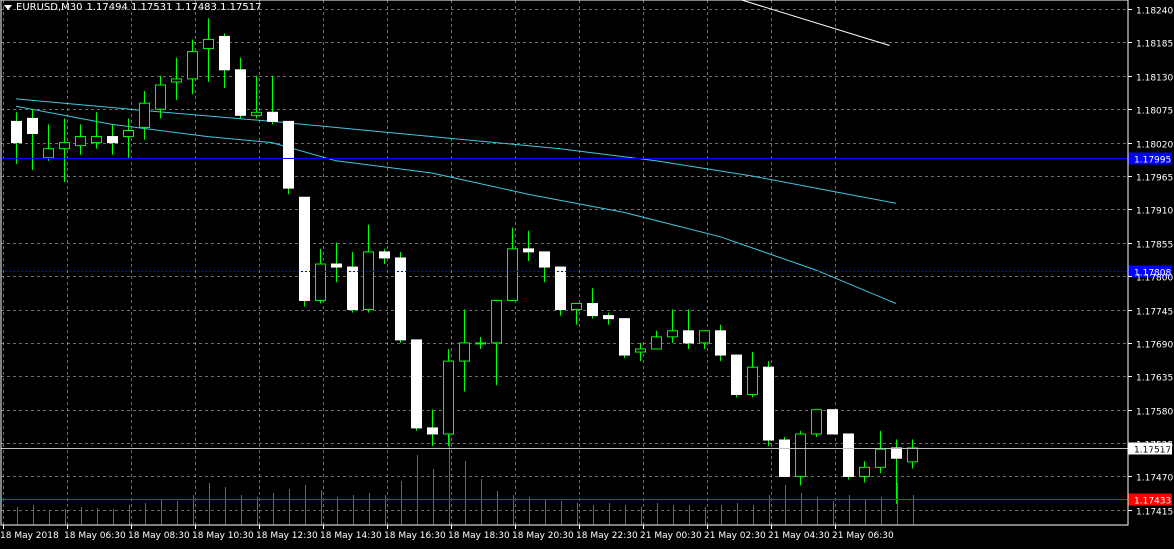  Describe the element at coordinates (1154, 45) in the screenshot. I see `y-tick-label: 1.18185` at that location.